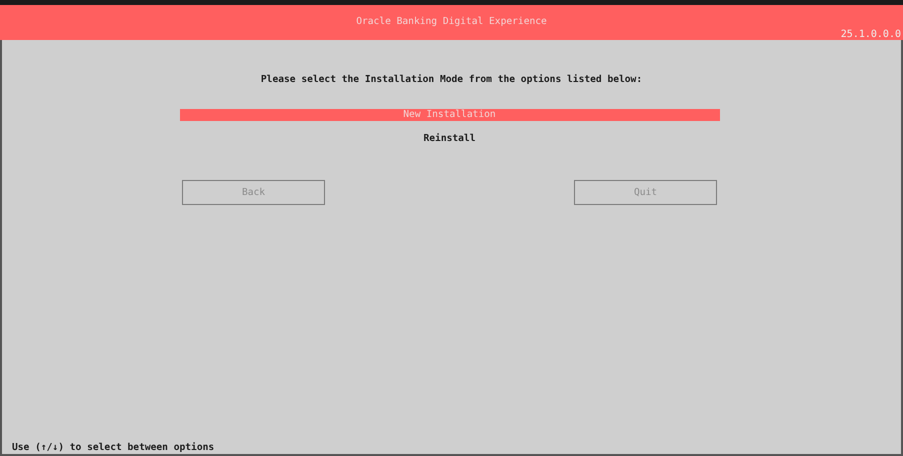  Describe the element at coordinates (450, 115) in the screenshot. I see `option-item: New Installation` at that location.